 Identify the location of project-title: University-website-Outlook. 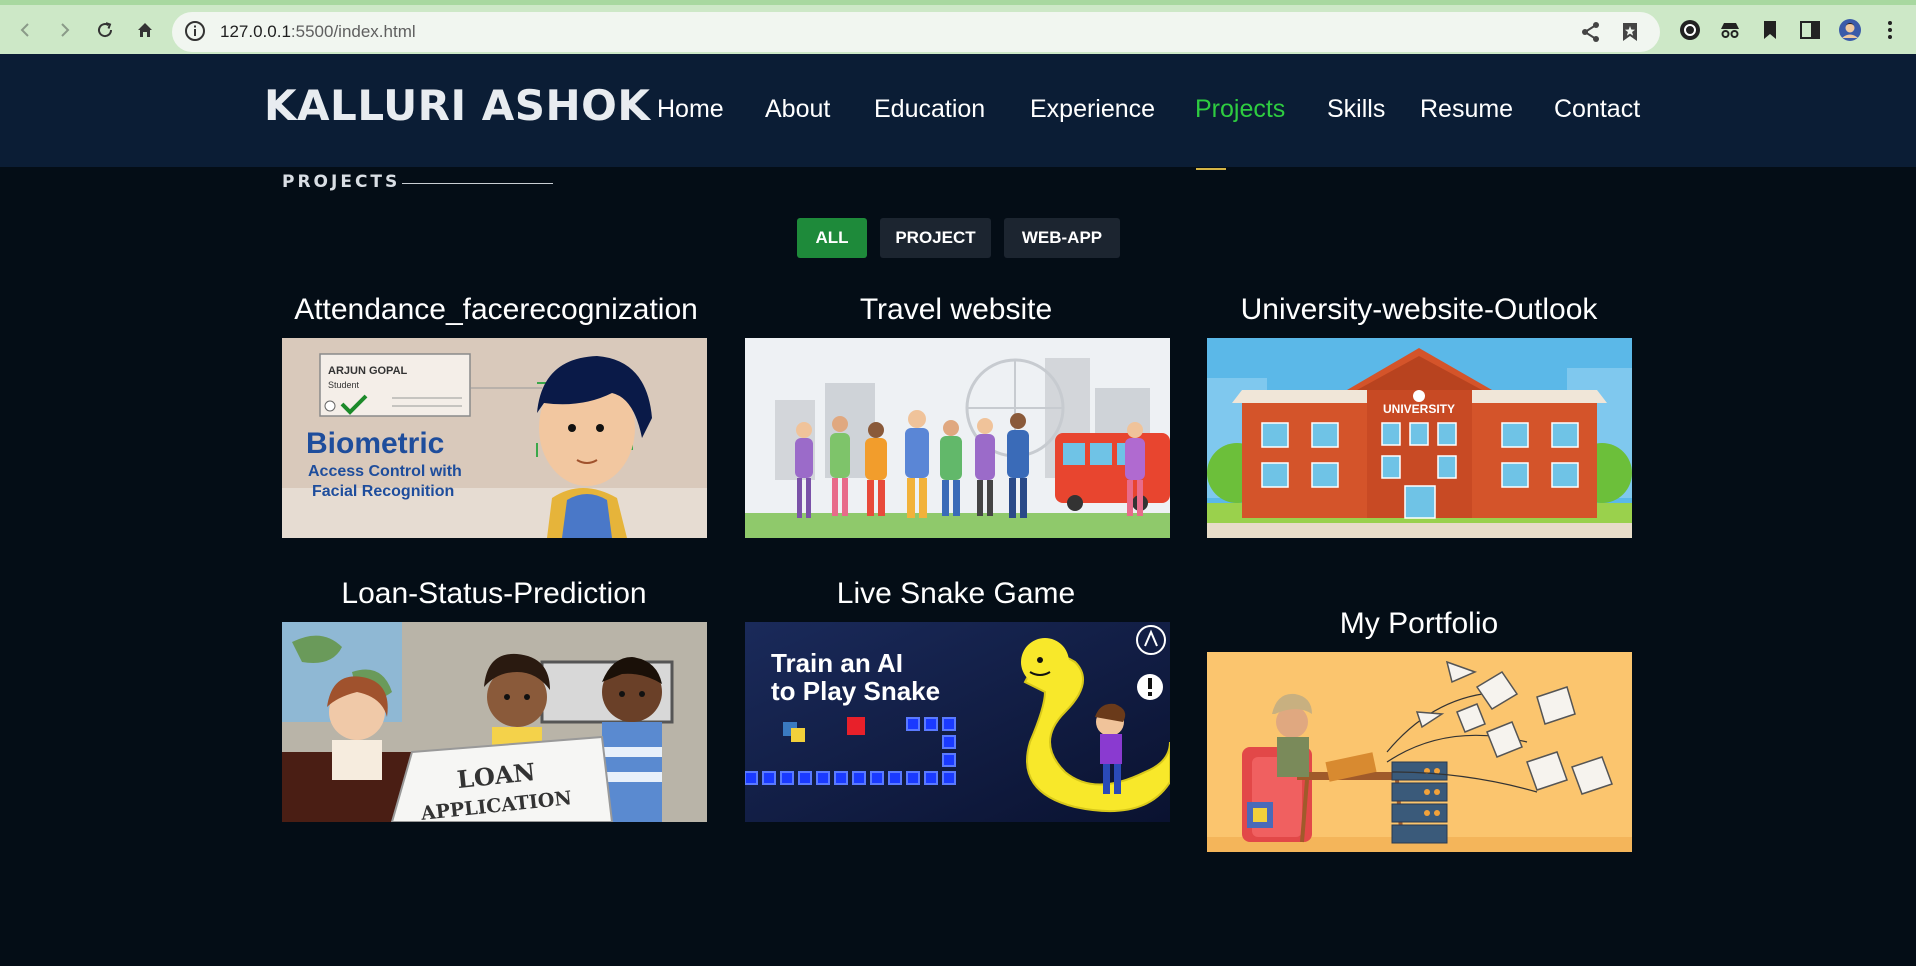
(1419, 310).